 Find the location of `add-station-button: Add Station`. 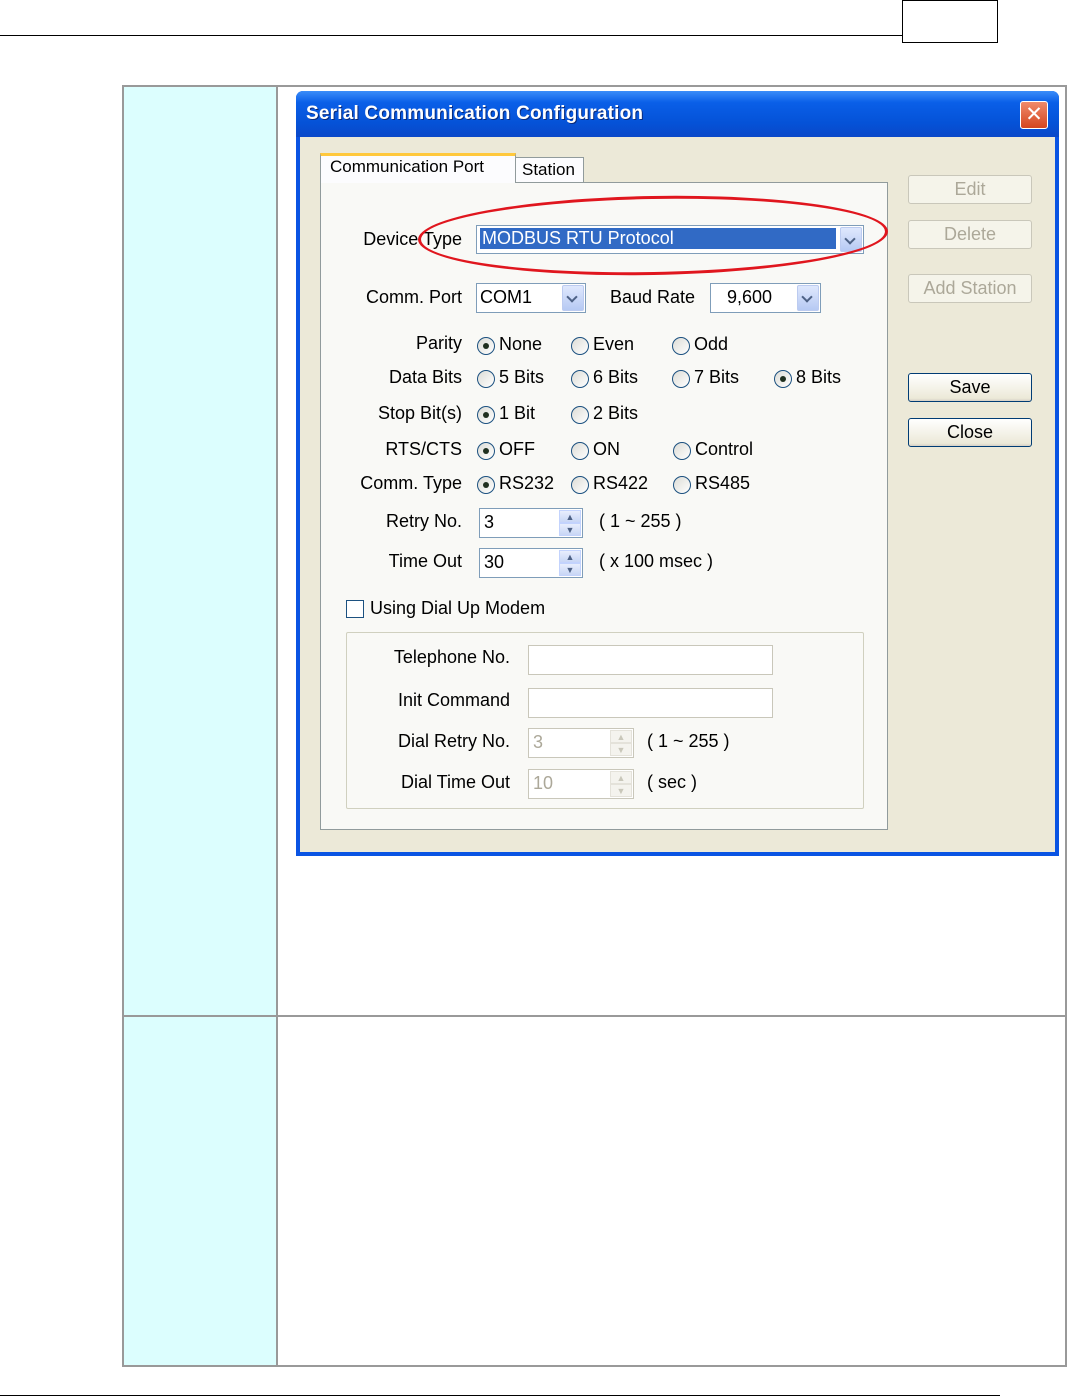

add-station-button: Add Station is located at coordinates (970, 288).